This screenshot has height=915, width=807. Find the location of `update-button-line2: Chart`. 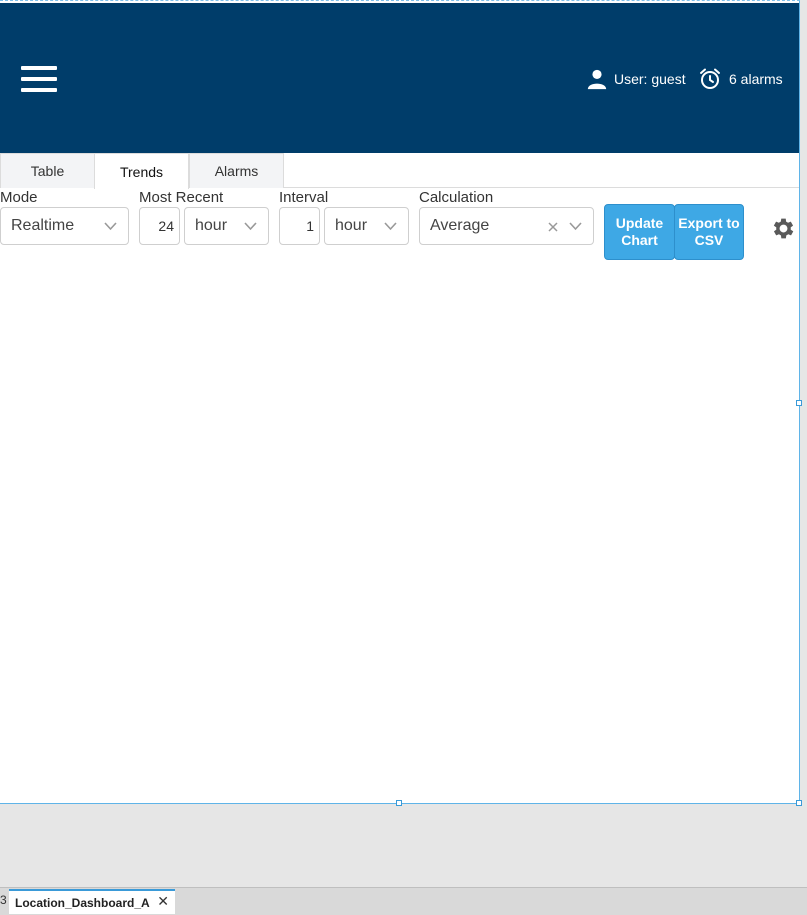

update-button-line2: Chart is located at coordinates (639, 240).